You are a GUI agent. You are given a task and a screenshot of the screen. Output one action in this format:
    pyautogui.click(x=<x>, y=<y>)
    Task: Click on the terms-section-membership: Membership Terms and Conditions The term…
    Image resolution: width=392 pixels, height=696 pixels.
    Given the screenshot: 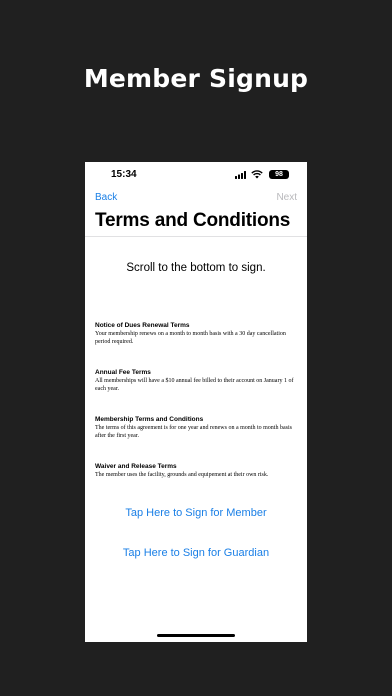 What is the action you would take?
    pyautogui.click(x=197, y=428)
    